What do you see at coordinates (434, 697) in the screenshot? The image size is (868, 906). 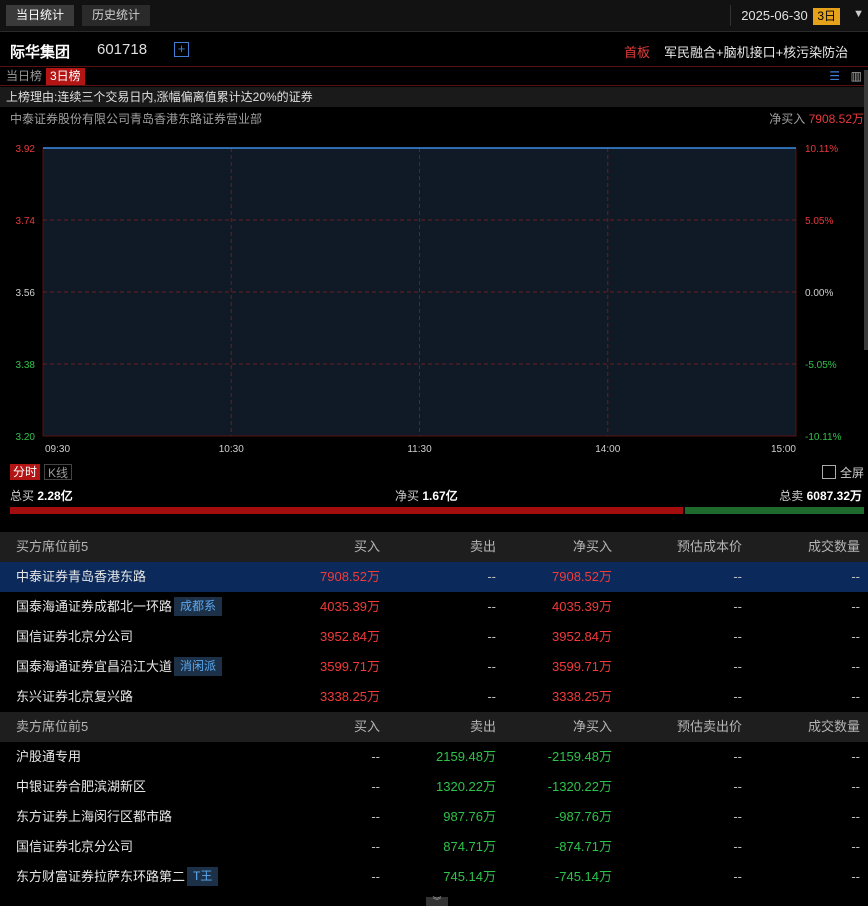 I see `table-row: 东兴证券北京复兴路 3338.25万 -- 3338.25万 -- --` at bounding box center [434, 697].